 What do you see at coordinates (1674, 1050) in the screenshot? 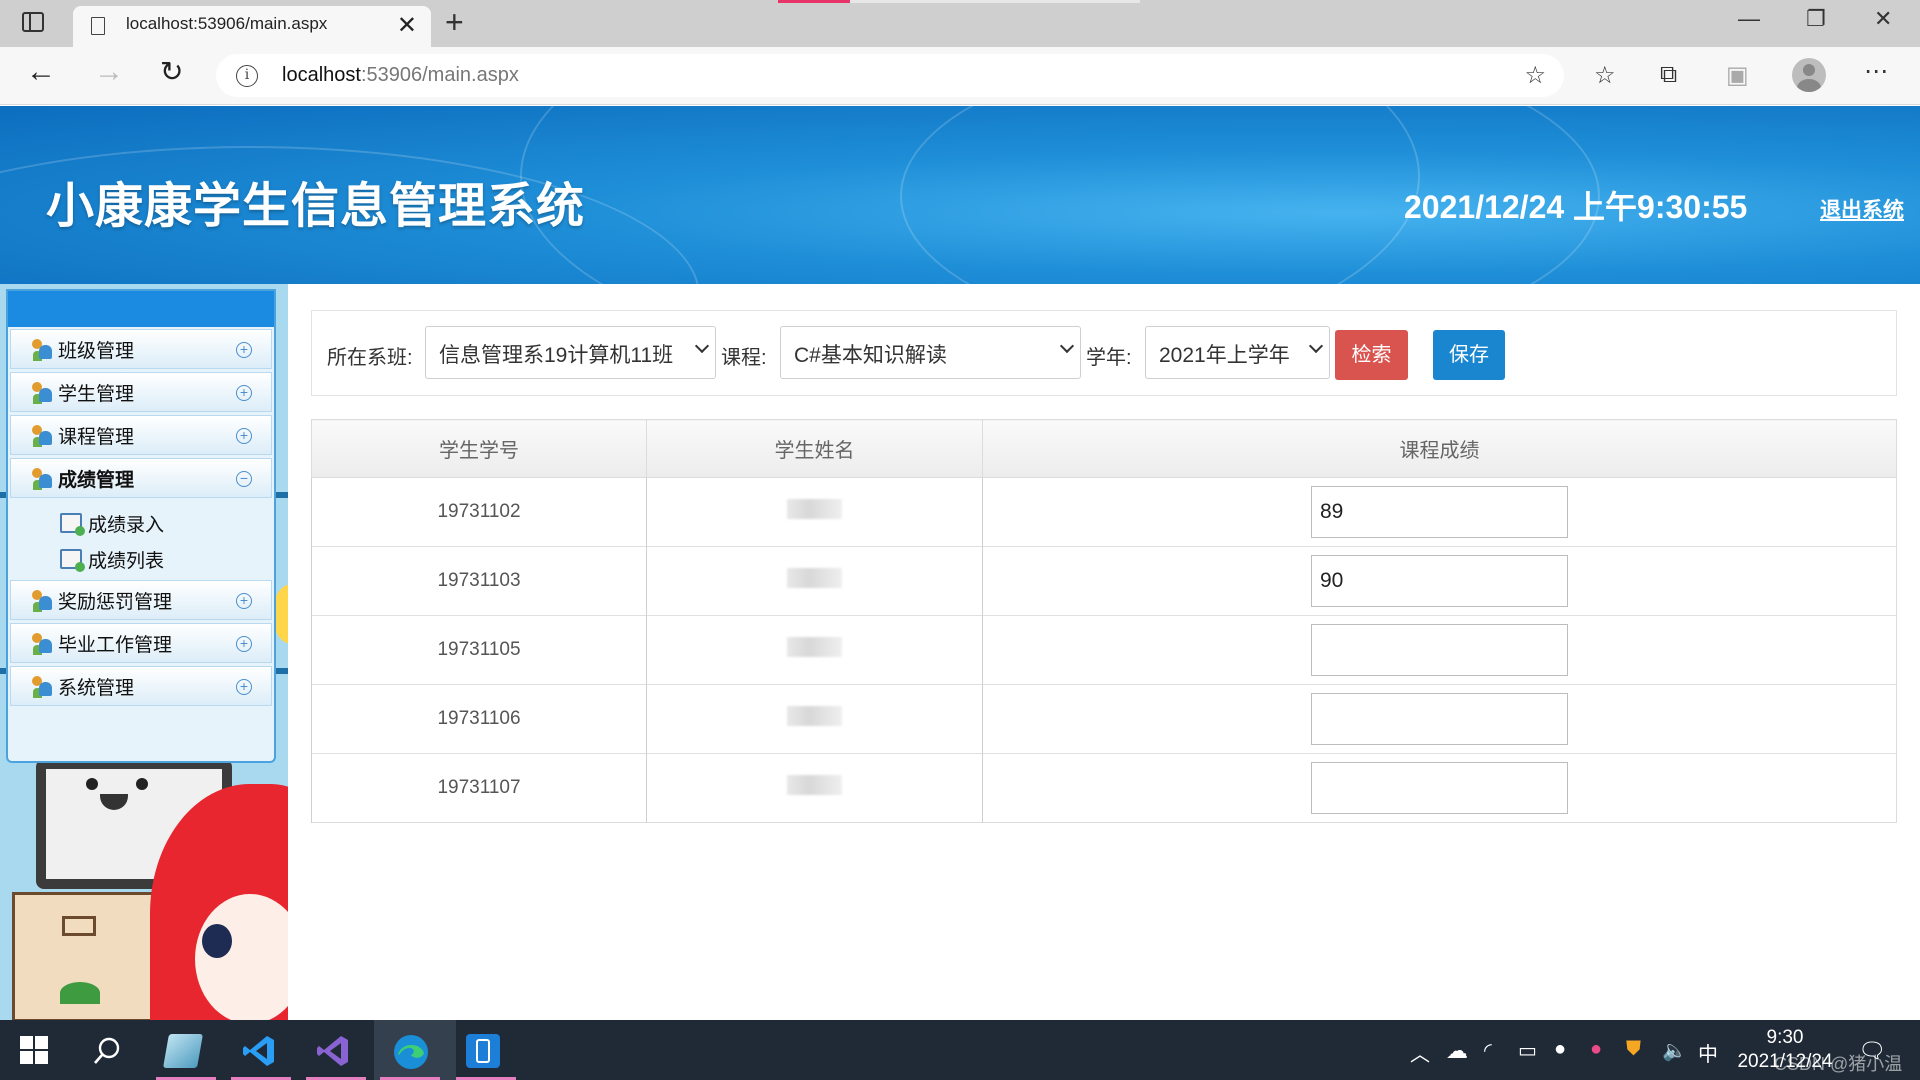
I see `volume-icon: 🔈` at bounding box center [1674, 1050].